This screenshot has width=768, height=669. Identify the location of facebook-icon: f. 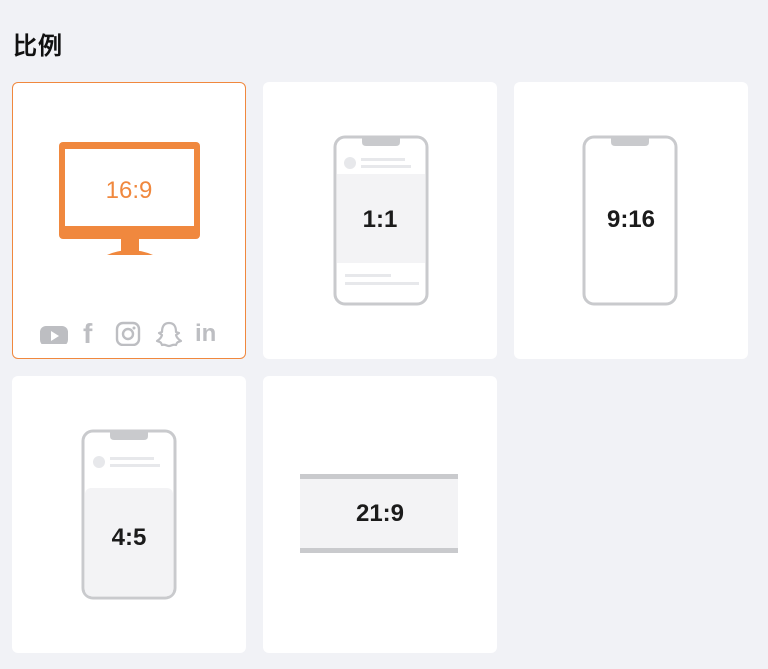
(88, 333).